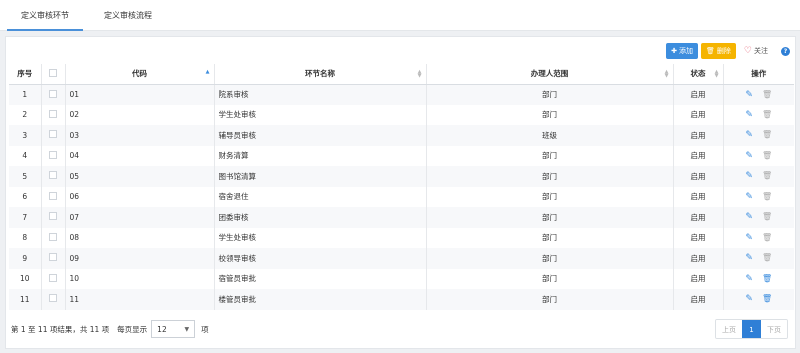 The image size is (800, 353). I want to click on cell-index: 9, so click(25, 258).